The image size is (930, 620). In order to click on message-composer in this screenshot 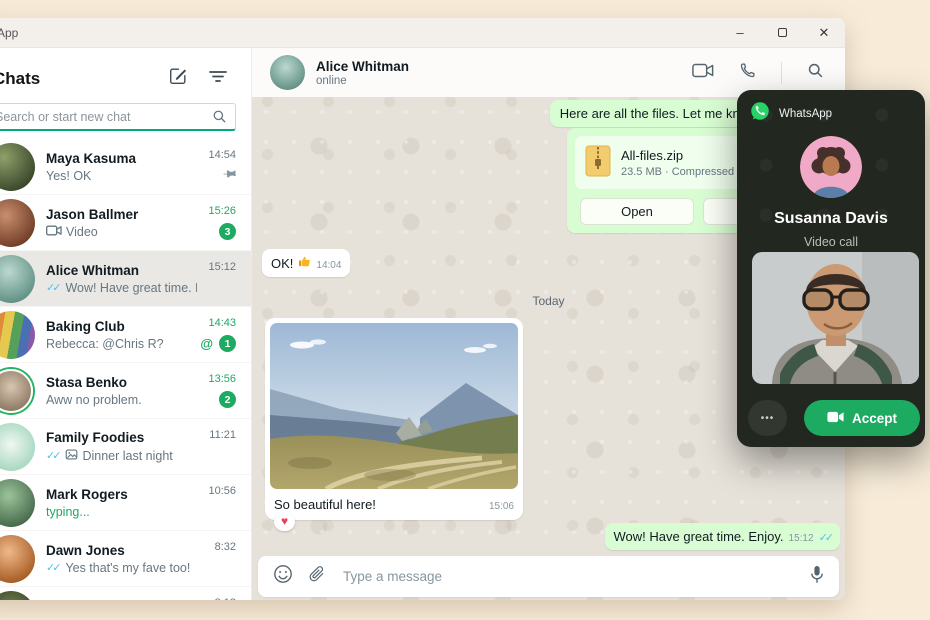, I will do `click(548, 576)`.